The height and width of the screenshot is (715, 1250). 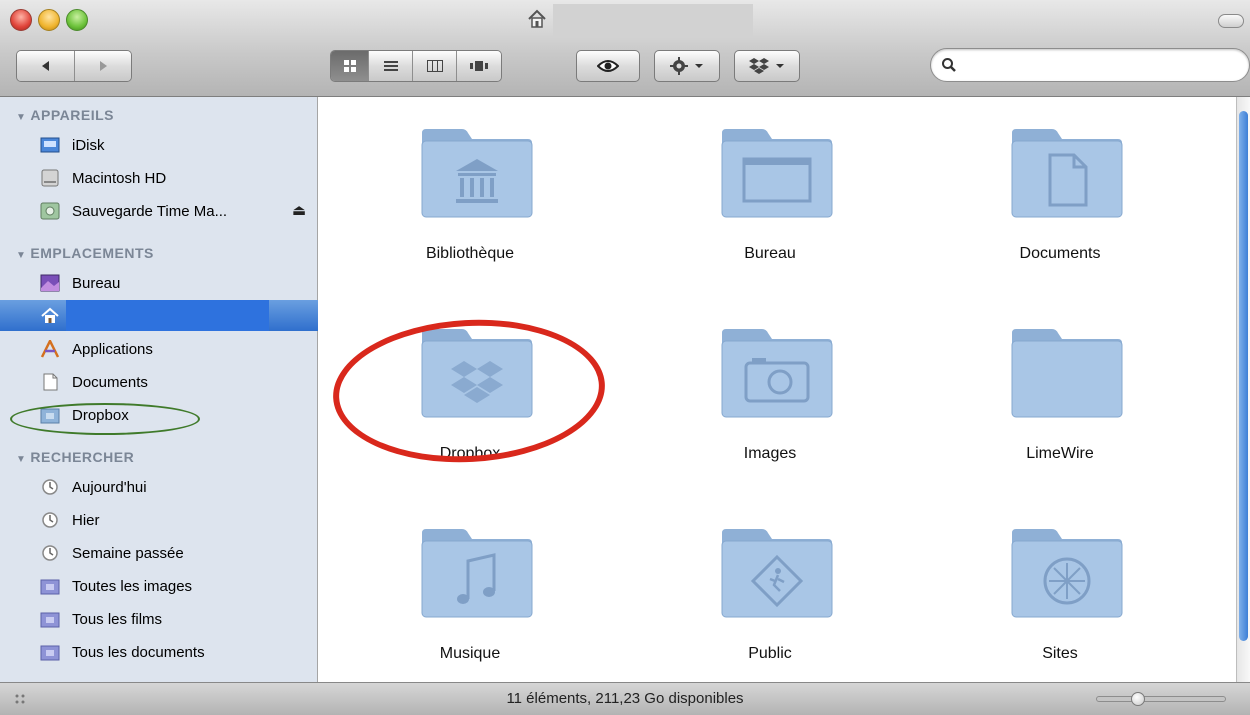 I want to click on icon-view-button, so click(x=350, y=66).